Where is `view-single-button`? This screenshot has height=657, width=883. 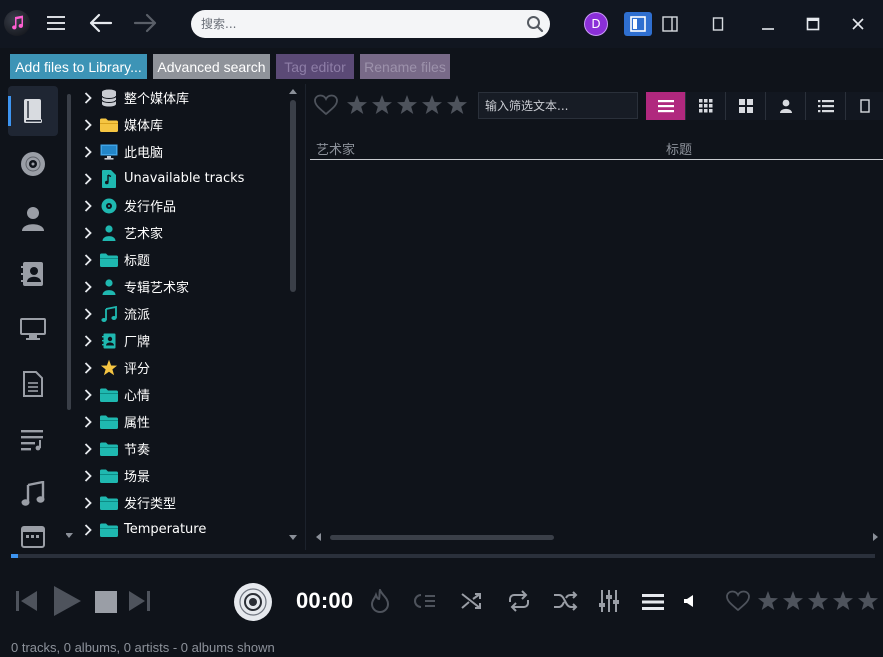 view-single-button is located at coordinates (864, 106).